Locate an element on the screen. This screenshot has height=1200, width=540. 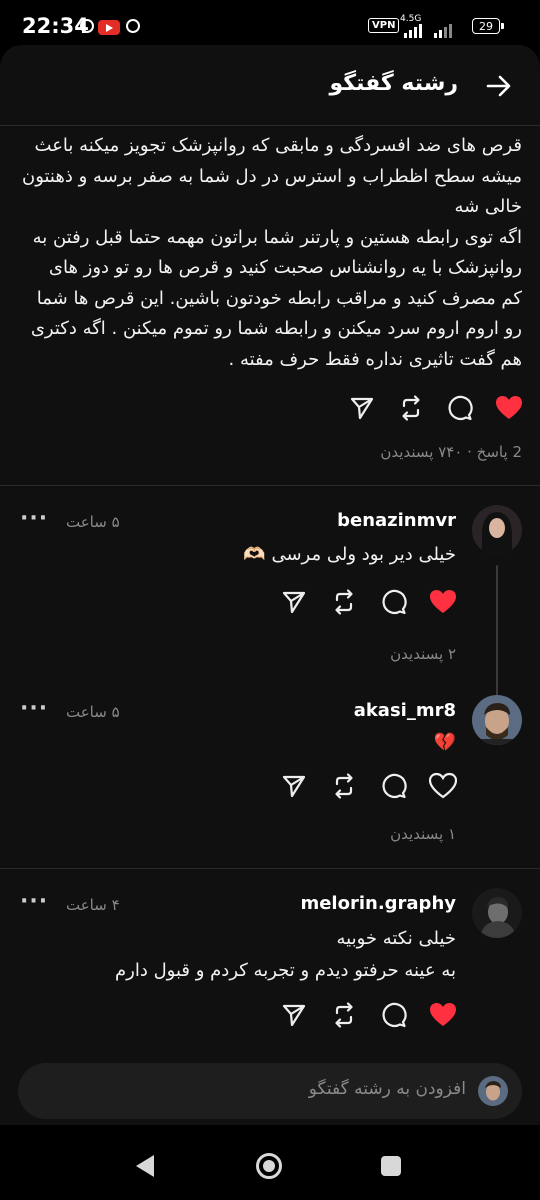
nav-back-icon is located at coordinates (145, 1166).